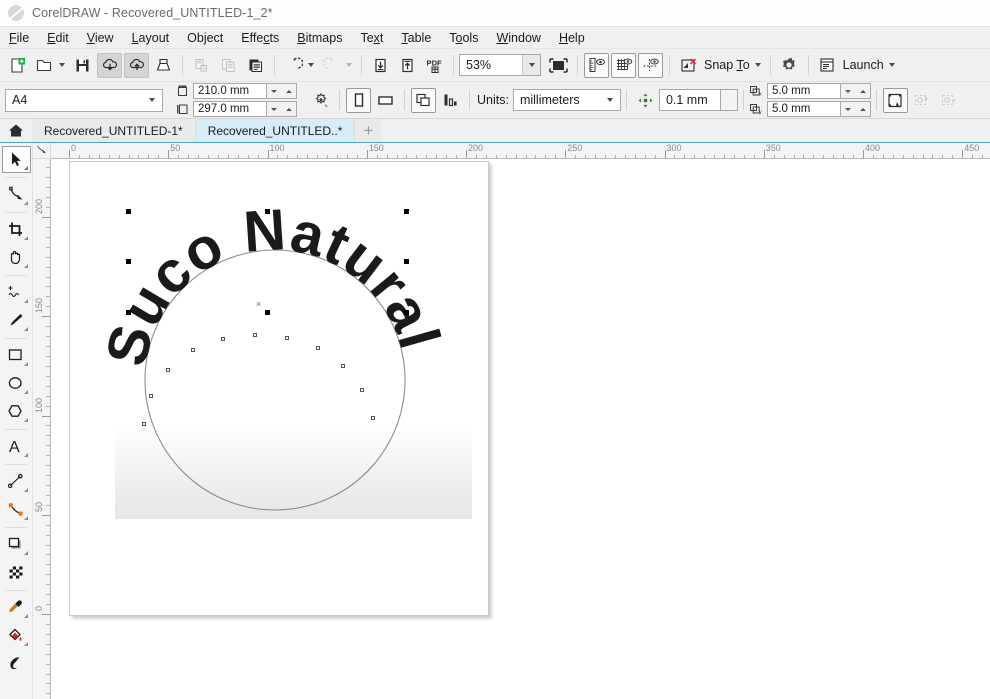 This screenshot has width=990, height=699. Describe the element at coordinates (406, 312) in the screenshot. I see `selection-handle-se` at that location.